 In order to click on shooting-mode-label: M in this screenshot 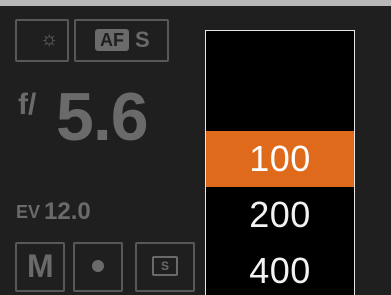, I will do `click(40, 266)`.